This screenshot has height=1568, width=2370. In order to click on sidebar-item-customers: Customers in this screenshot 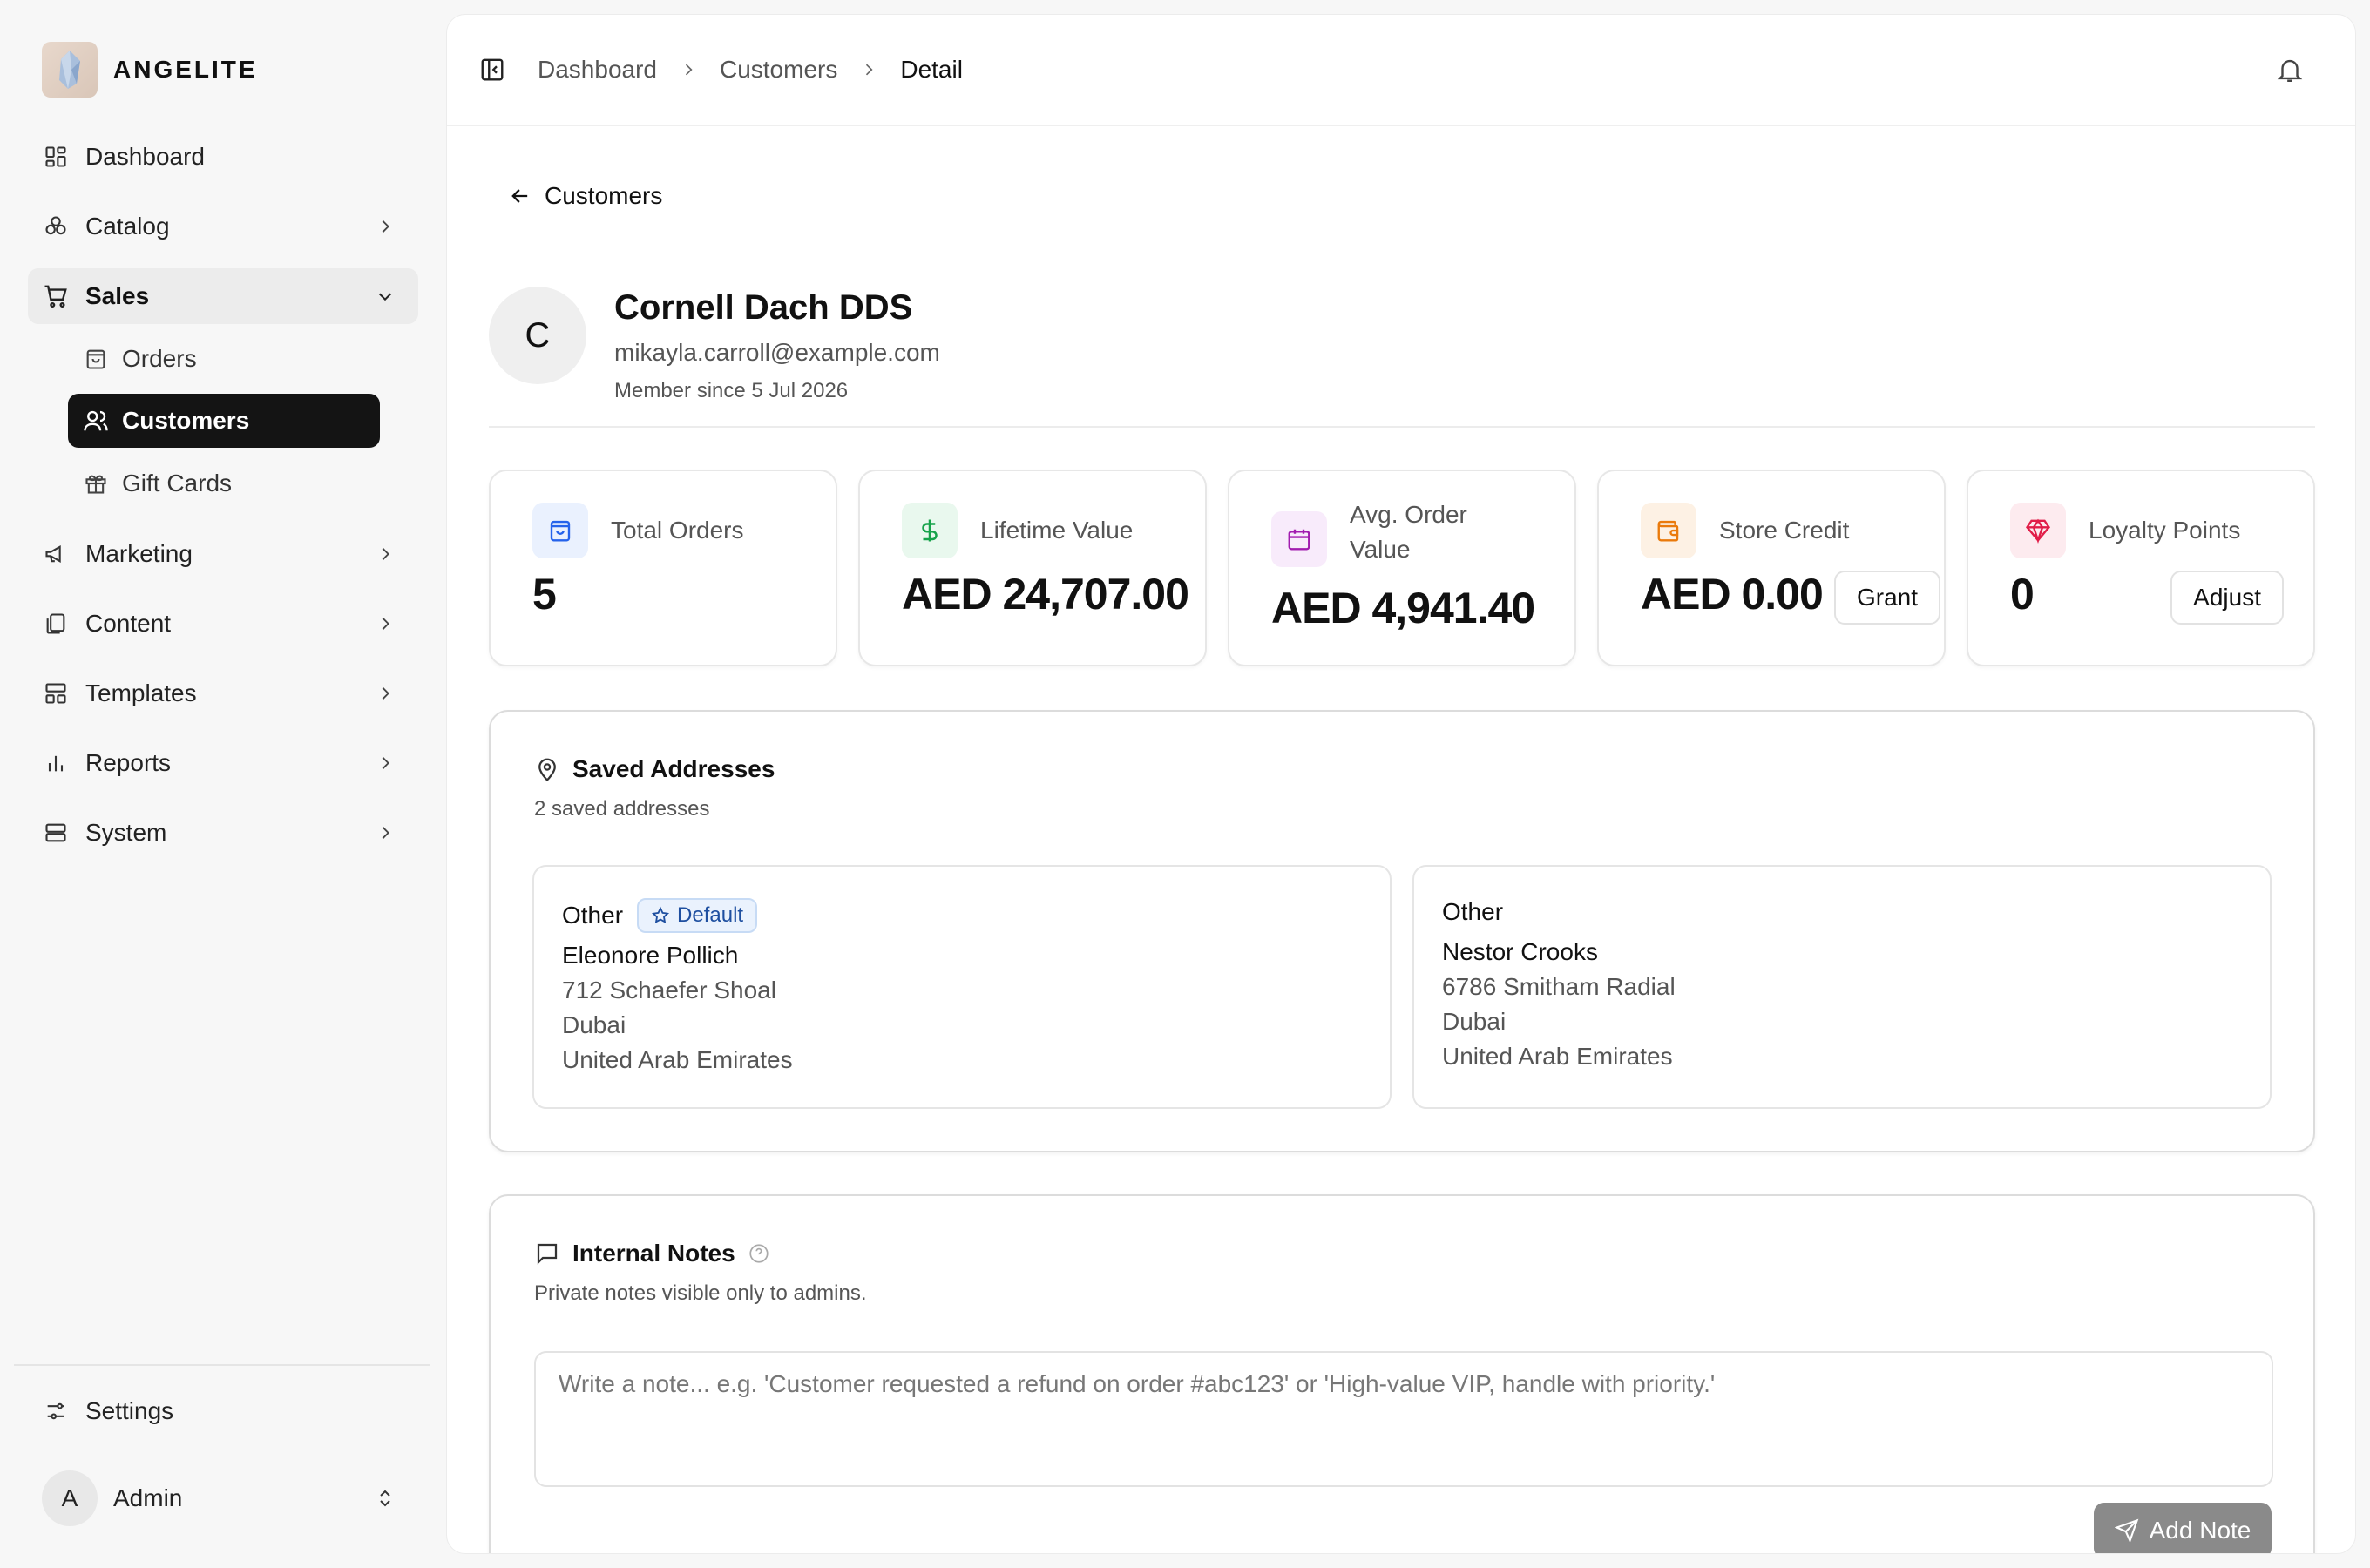, I will do `click(224, 421)`.